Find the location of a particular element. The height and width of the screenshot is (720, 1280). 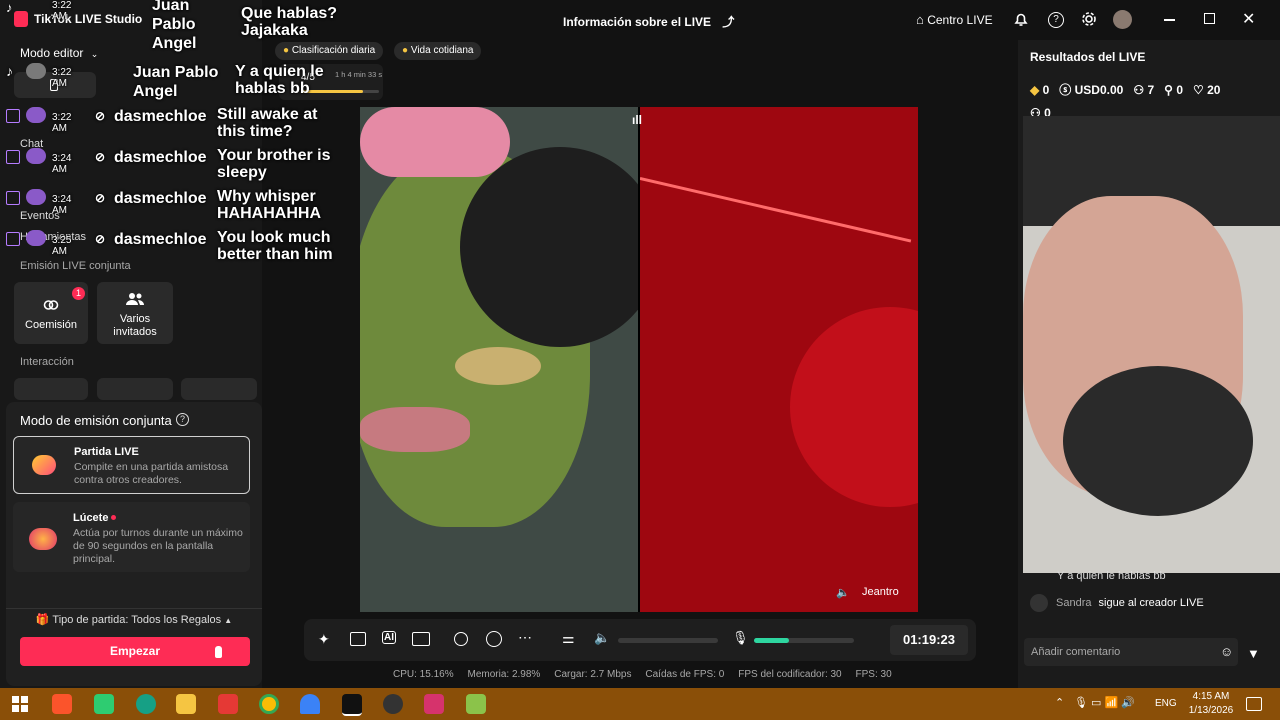

filter-icon: ▼ is located at coordinates (1253, 653).